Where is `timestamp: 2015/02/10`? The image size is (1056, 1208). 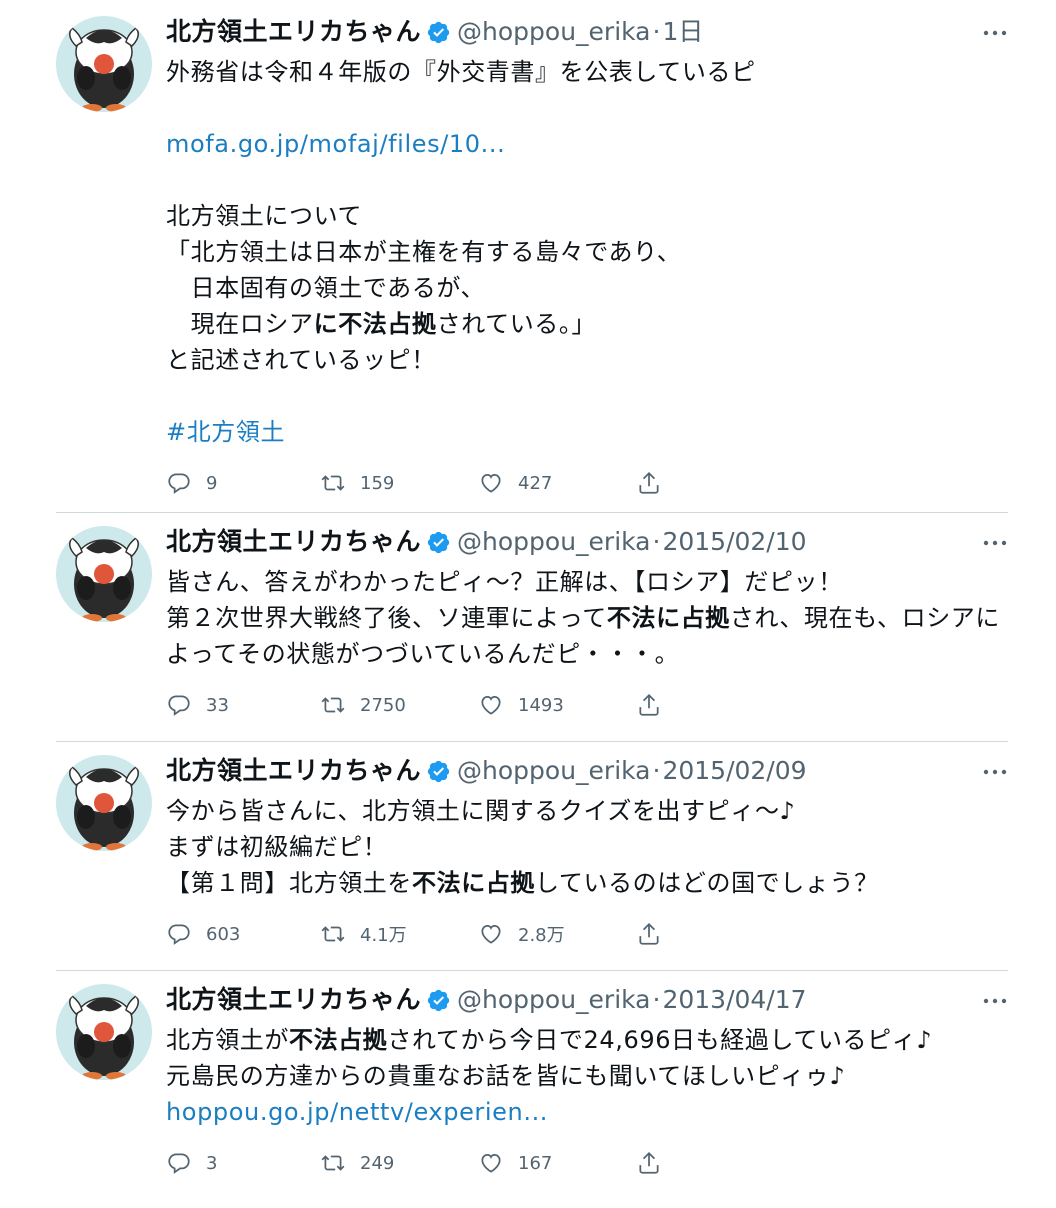 timestamp: 2015/02/10 is located at coordinates (734, 542).